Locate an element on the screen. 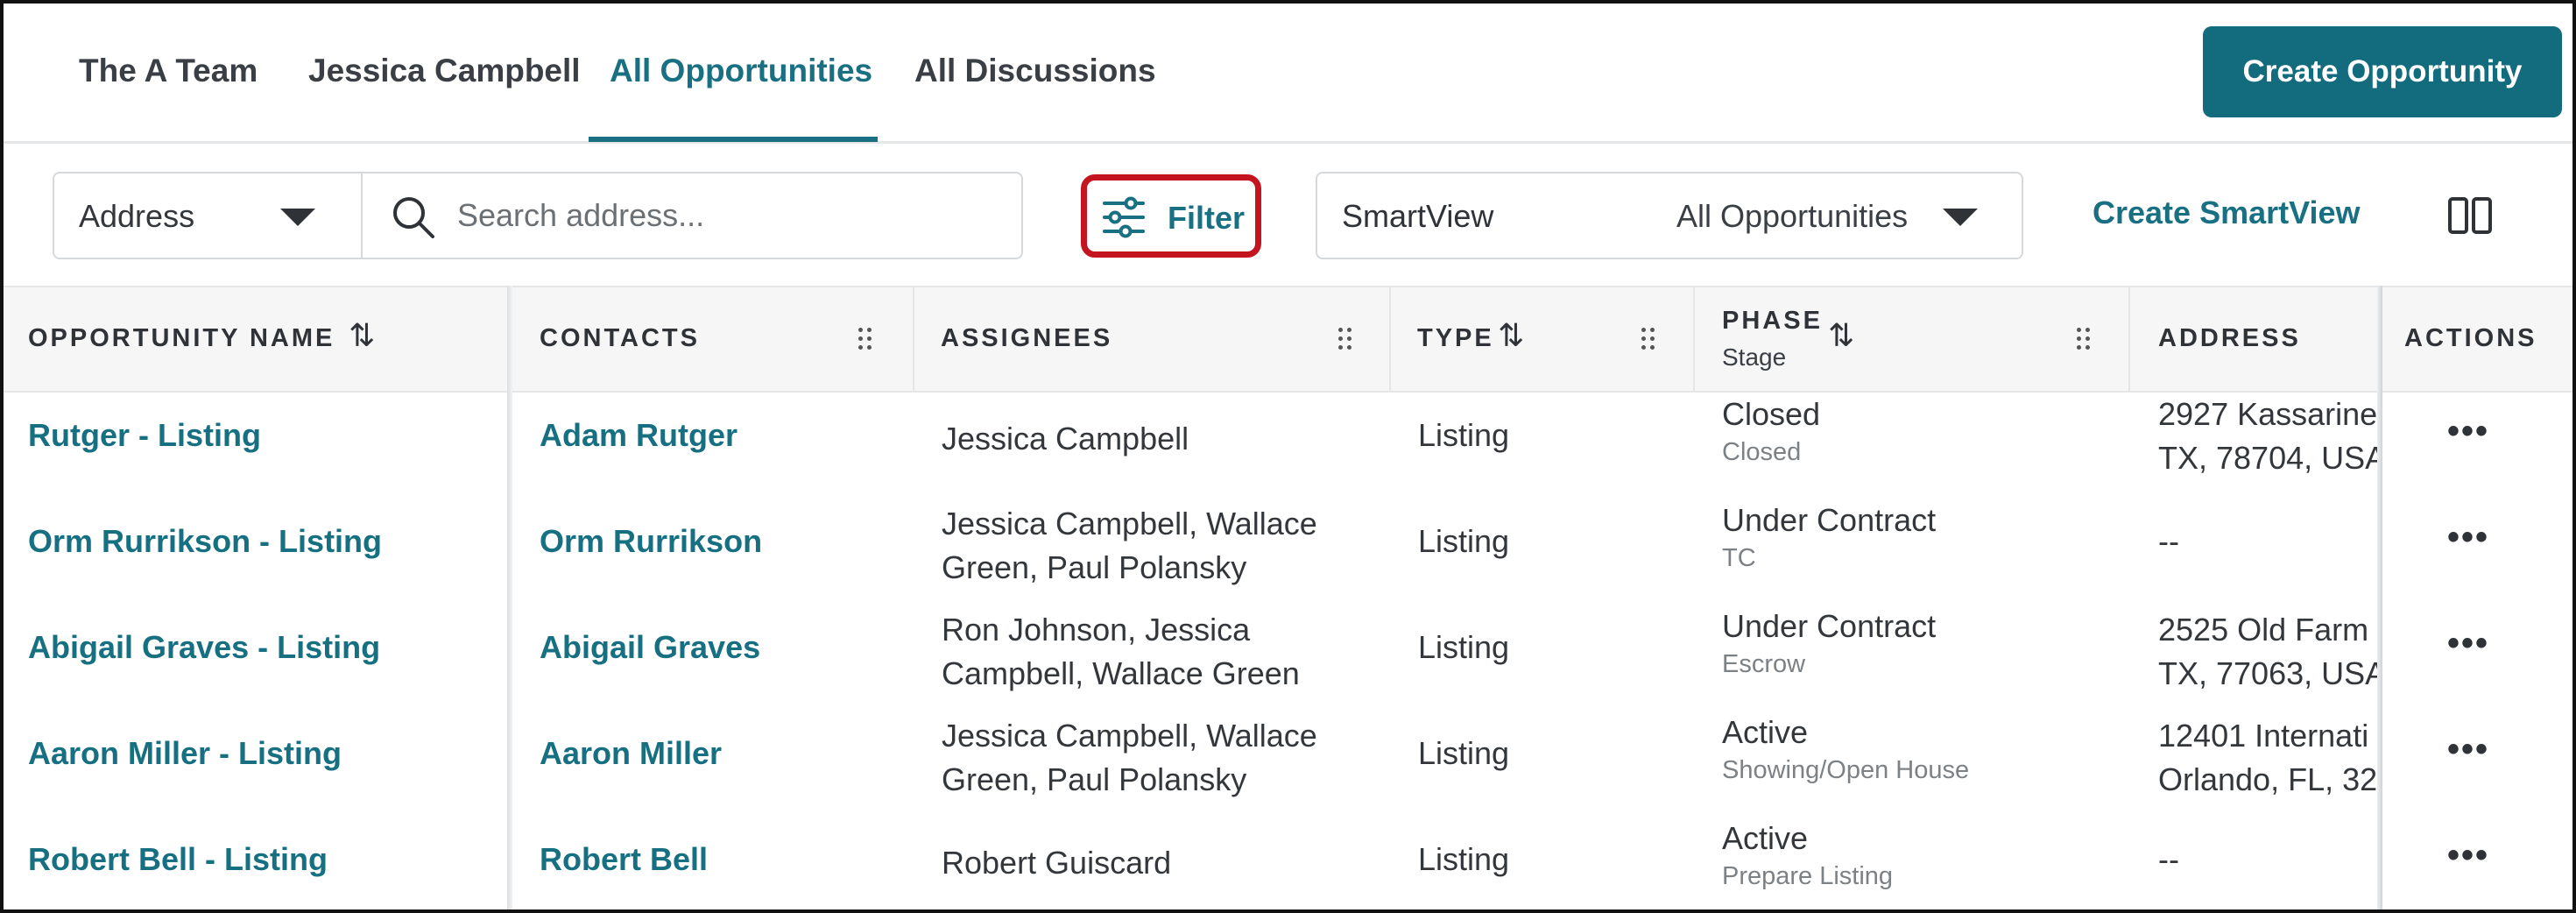 This screenshot has height=913, width=2576. address-cell: 2927 Kassarine TX, 78704, USA is located at coordinates (2267, 436).